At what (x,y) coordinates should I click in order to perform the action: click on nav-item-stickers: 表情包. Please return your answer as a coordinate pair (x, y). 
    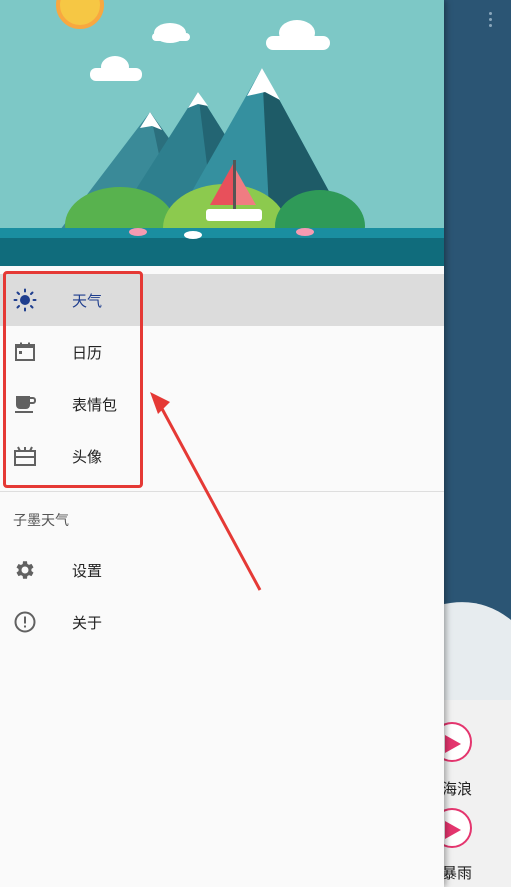
    Looking at the image, I should click on (222, 404).